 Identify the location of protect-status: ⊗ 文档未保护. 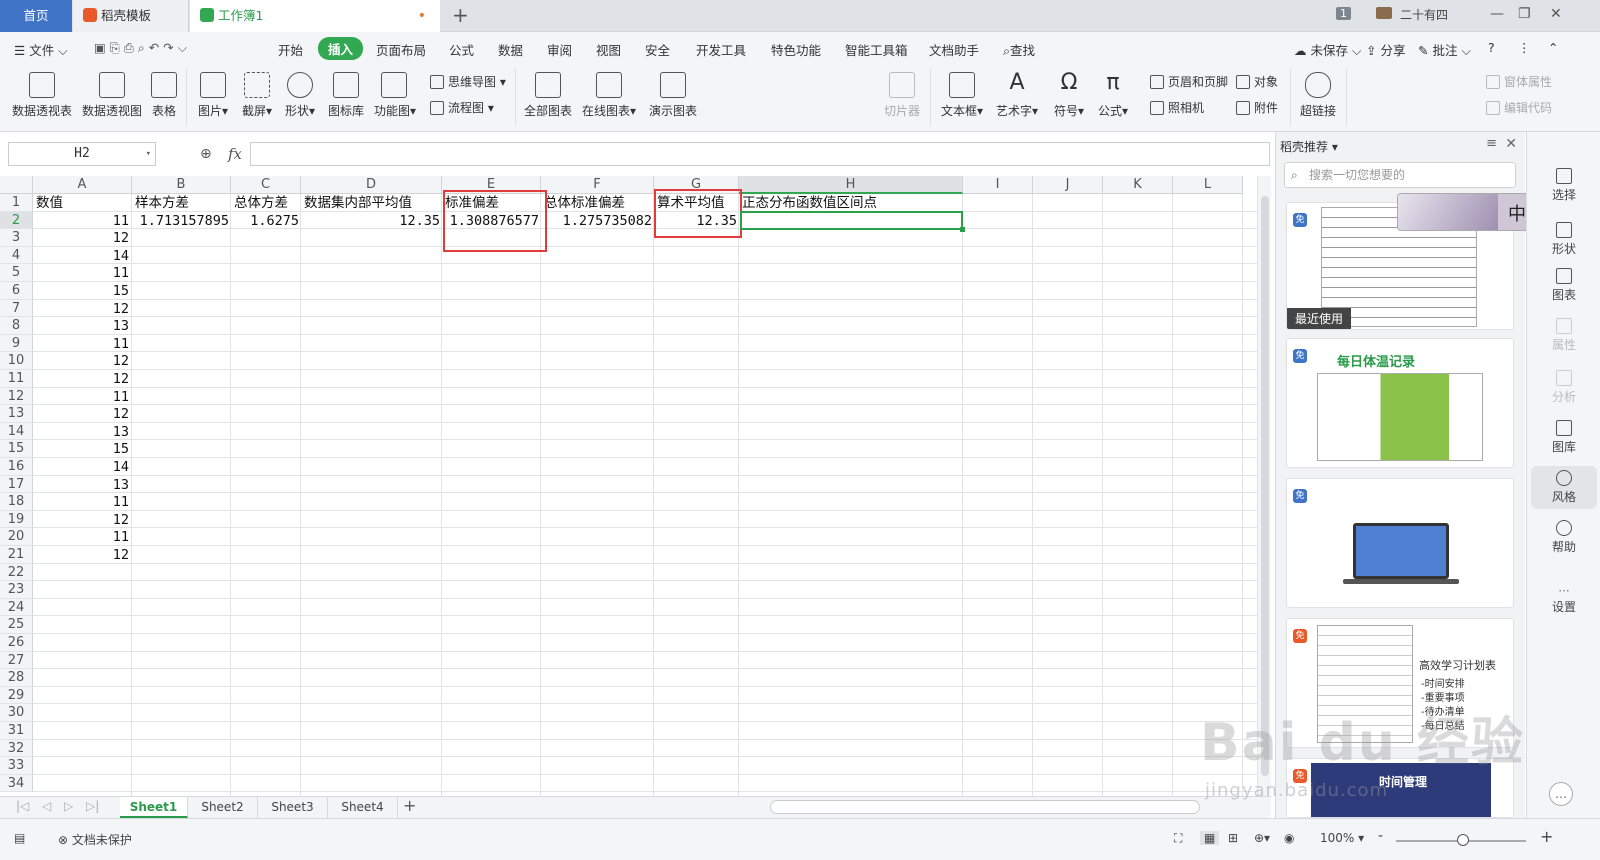
(95, 839).